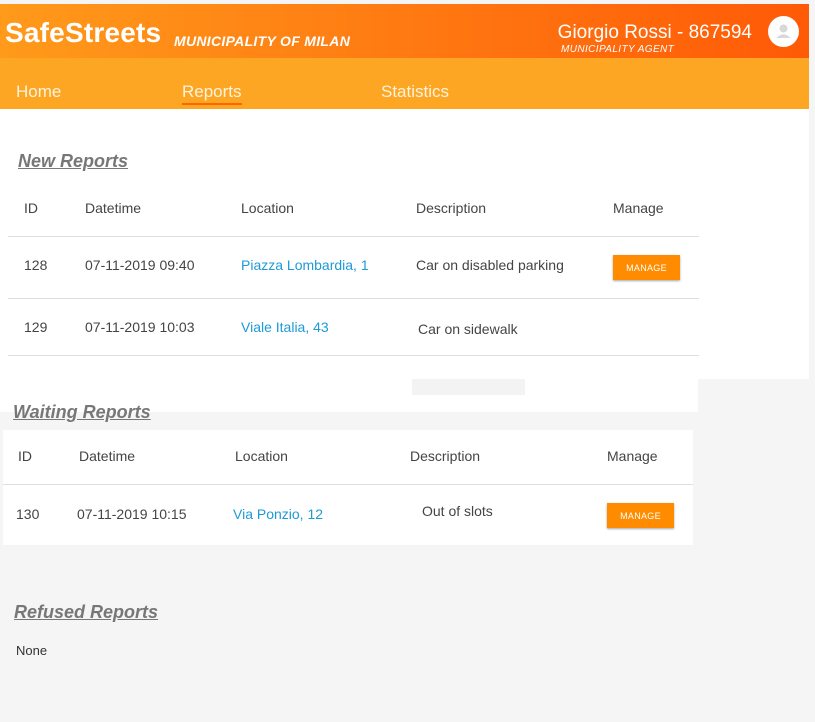  What do you see at coordinates (783, 31) in the screenshot?
I see `user-avatar-icon` at bounding box center [783, 31].